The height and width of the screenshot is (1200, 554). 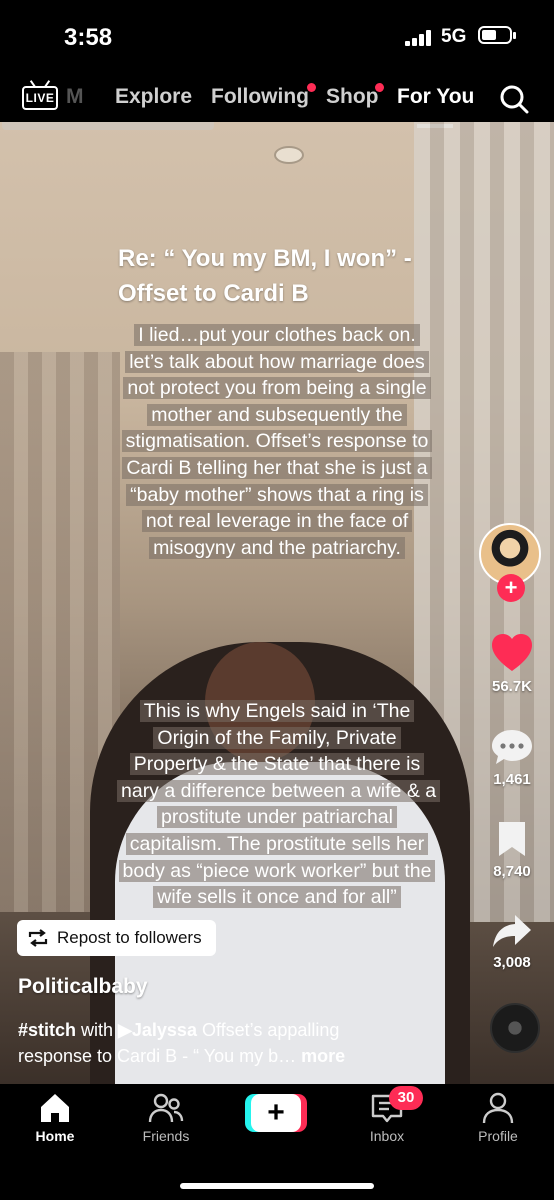 I want to click on comment-icon, so click(x=512, y=747).